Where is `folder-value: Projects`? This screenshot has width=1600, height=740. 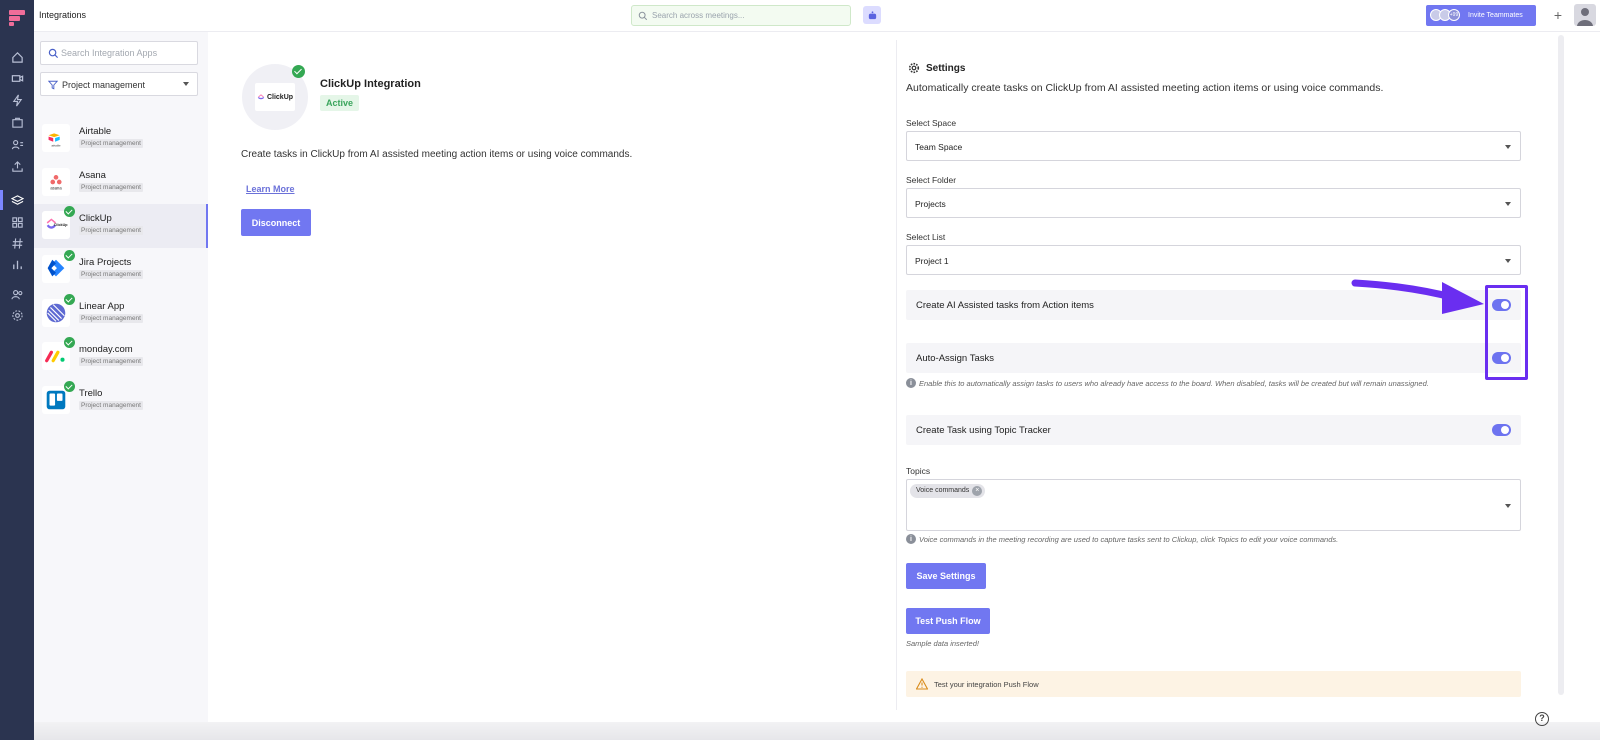 folder-value: Projects is located at coordinates (930, 204).